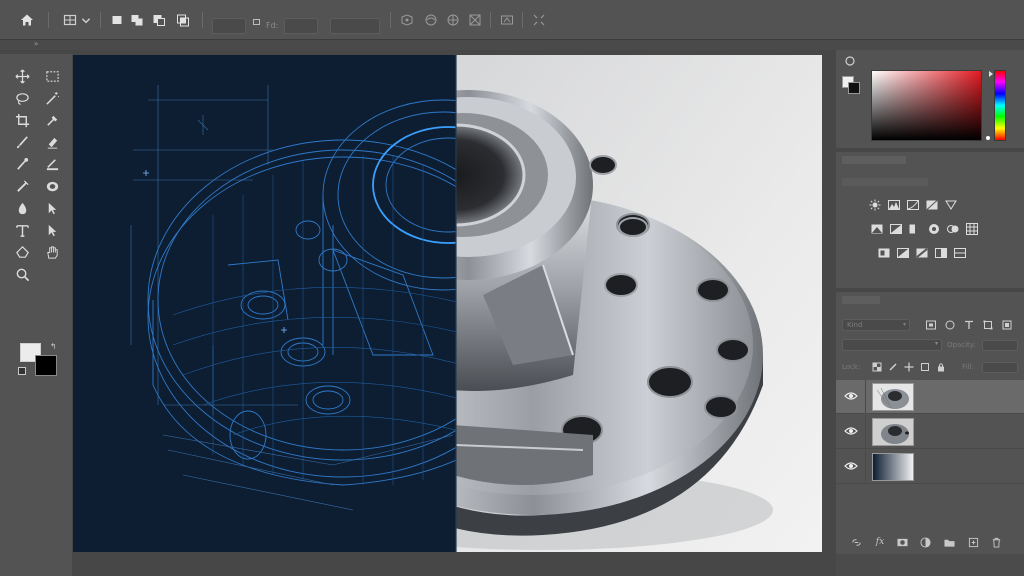 The width and height of the screenshot is (1024, 576). What do you see at coordinates (453, 20) in the screenshot?
I see `perspective-icon` at bounding box center [453, 20].